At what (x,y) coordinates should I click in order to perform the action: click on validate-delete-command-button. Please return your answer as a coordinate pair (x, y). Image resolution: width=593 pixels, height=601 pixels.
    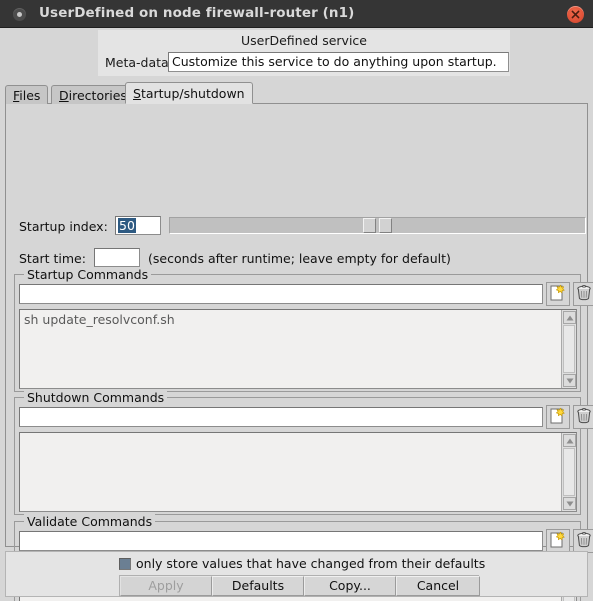
    Looking at the image, I should click on (583, 541).